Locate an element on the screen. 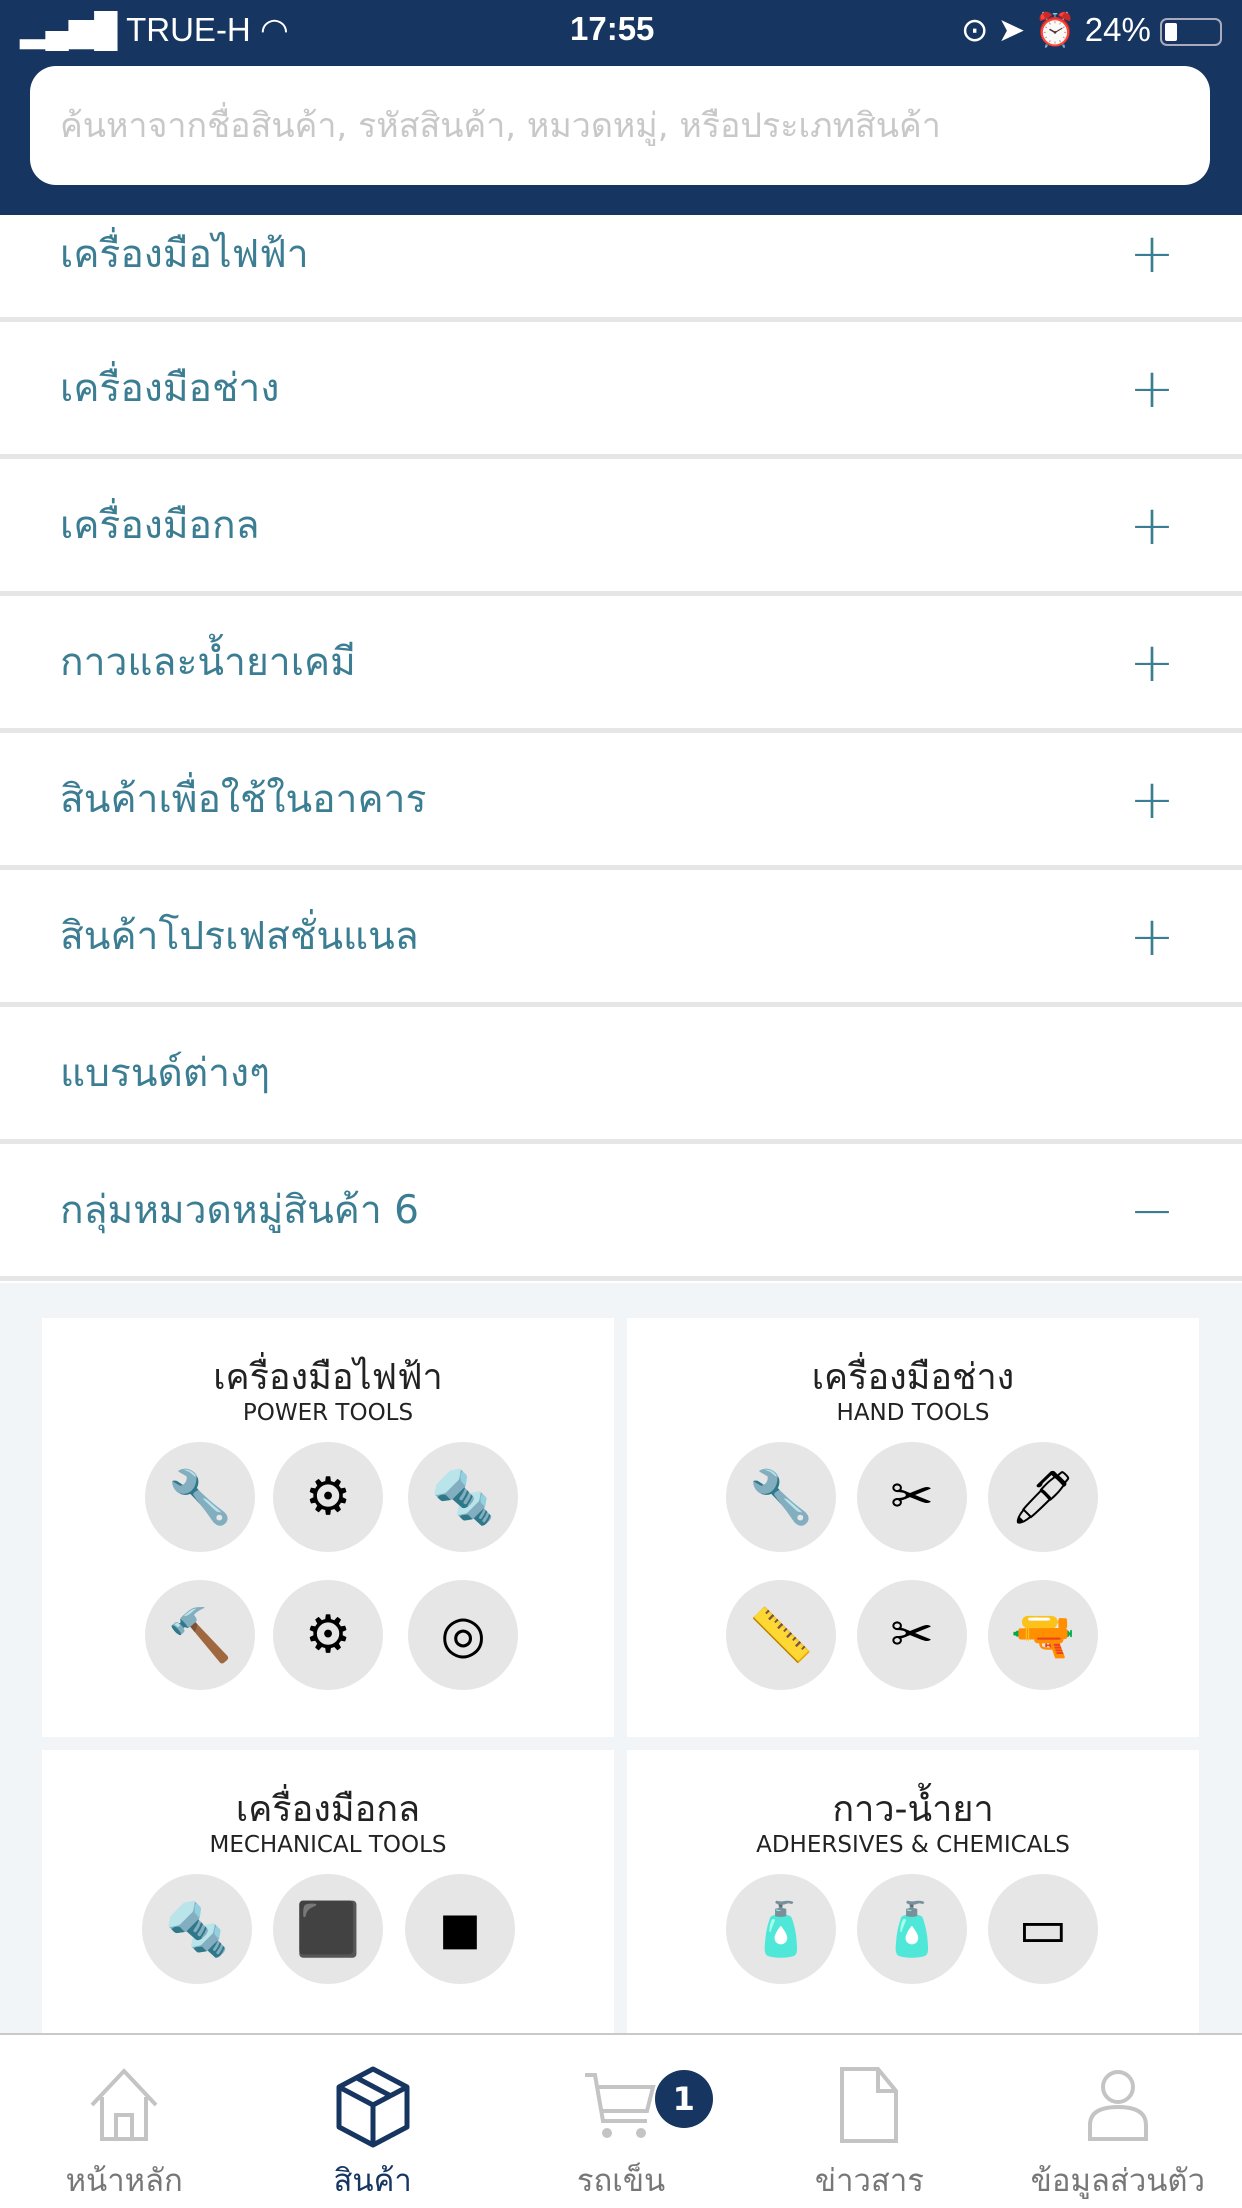 The width and height of the screenshot is (1242, 2208). tape-roll-image: ▭ is located at coordinates (1043, 1929).